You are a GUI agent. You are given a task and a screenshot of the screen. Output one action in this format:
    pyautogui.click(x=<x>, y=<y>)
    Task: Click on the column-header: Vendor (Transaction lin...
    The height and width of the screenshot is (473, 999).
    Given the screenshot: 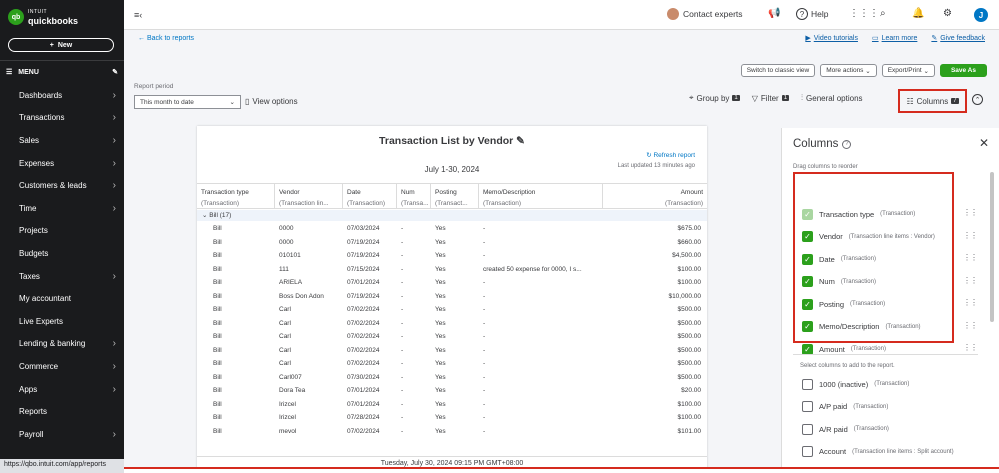 What is the action you would take?
    pyautogui.click(x=309, y=196)
    